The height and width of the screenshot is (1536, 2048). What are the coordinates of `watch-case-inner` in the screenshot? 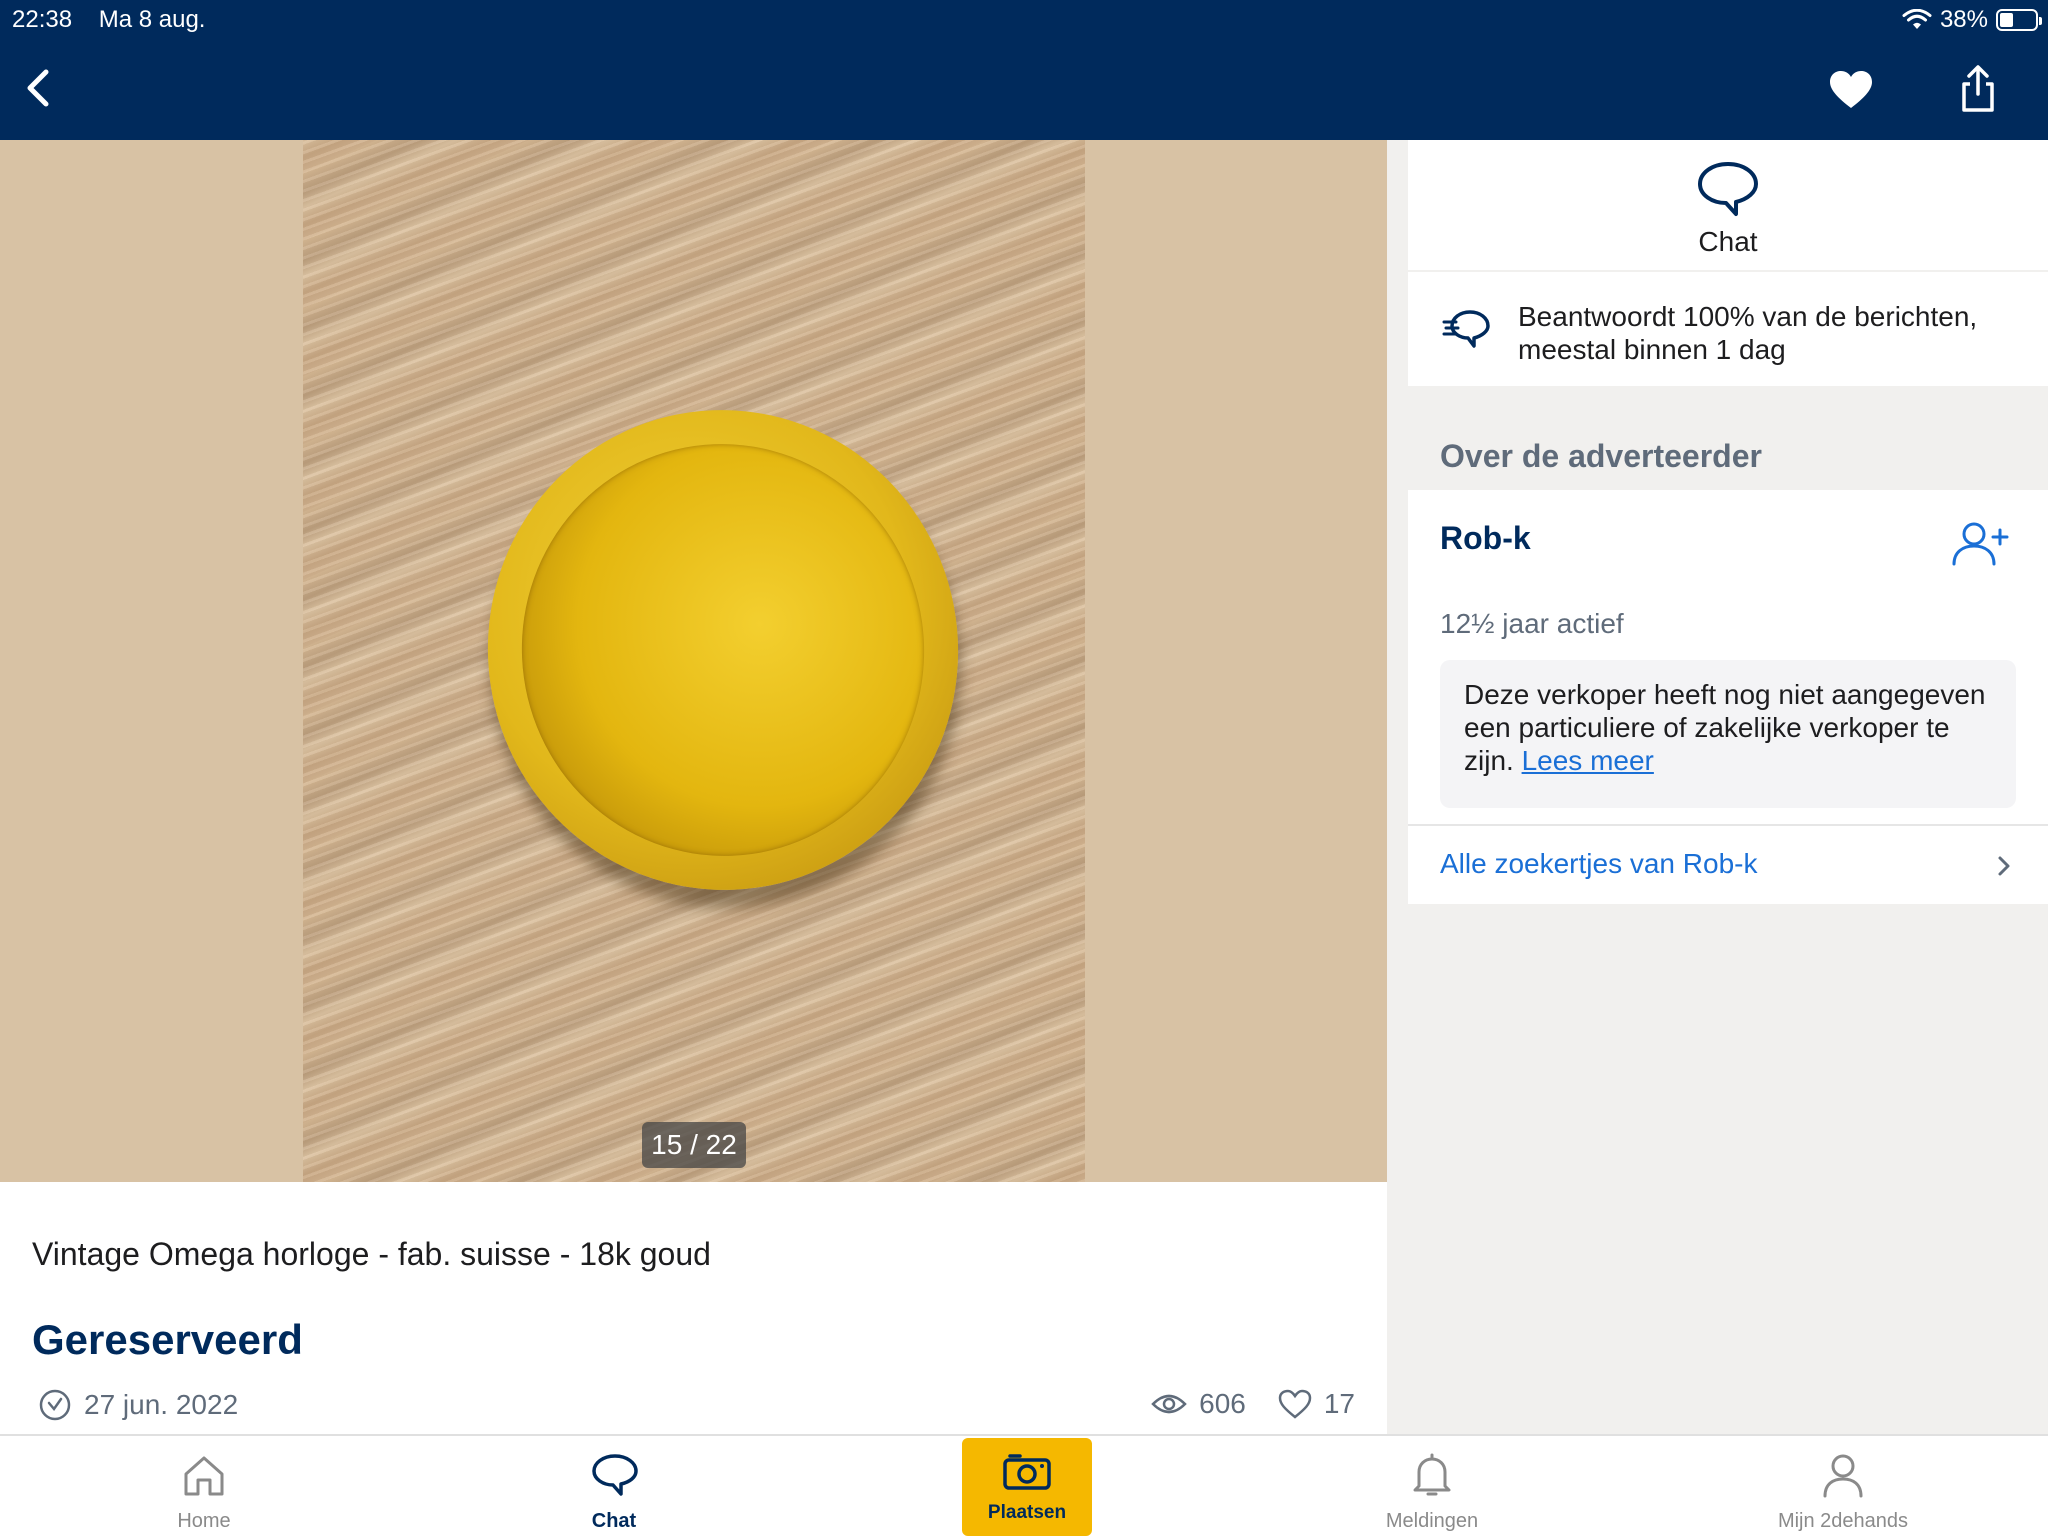 It's located at (723, 650).